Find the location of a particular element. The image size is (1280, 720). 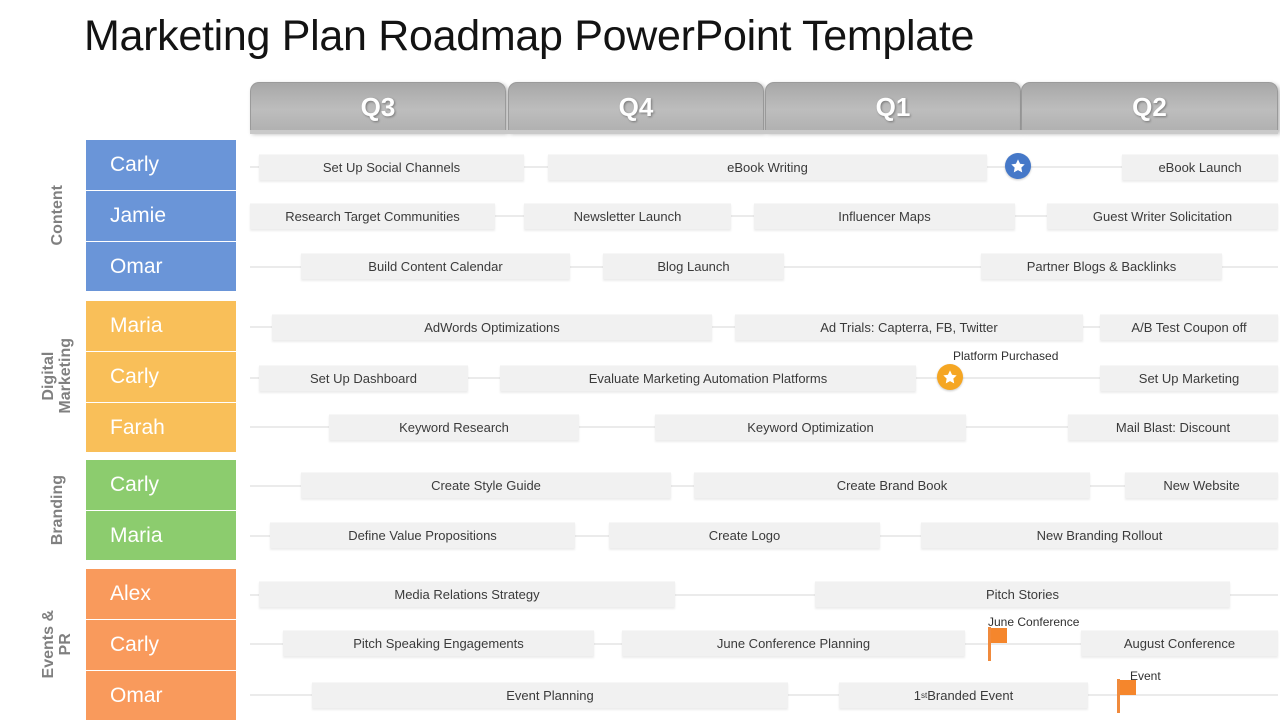

group-label-digital-marketing: Digital Marketing is located at coordinates (58, 376).